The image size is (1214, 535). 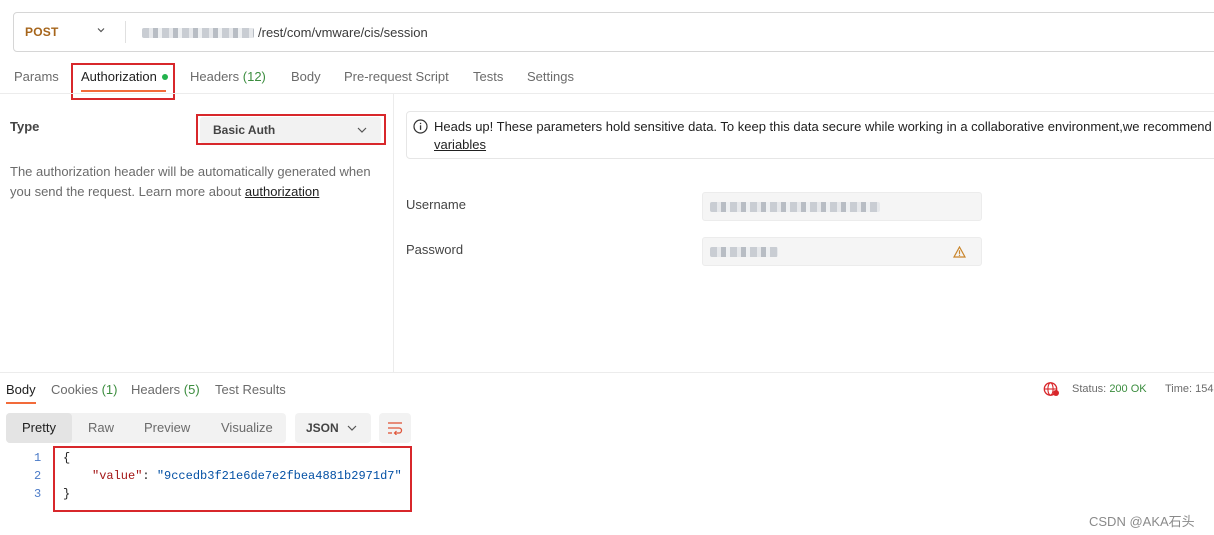 What do you see at coordinates (343, 32) in the screenshot?
I see `url-input: /rest/com/vmware/cis/session` at bounding box center [343, 32].